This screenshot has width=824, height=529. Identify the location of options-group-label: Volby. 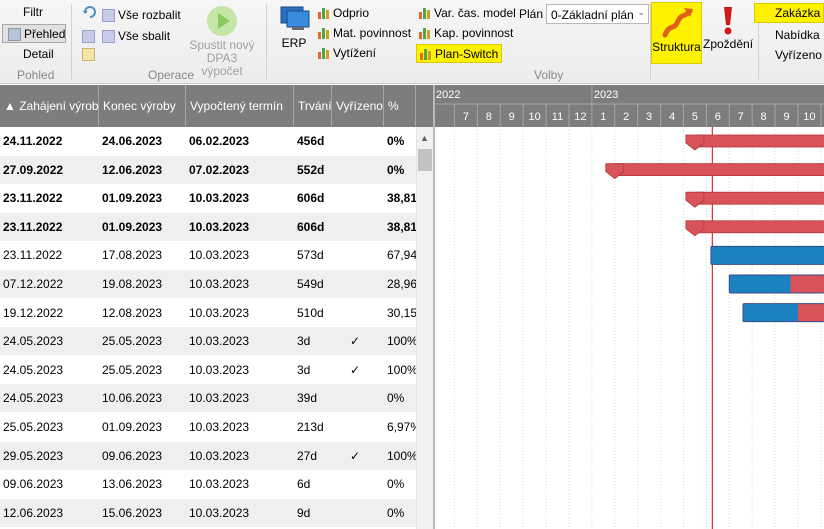
(549, 75).